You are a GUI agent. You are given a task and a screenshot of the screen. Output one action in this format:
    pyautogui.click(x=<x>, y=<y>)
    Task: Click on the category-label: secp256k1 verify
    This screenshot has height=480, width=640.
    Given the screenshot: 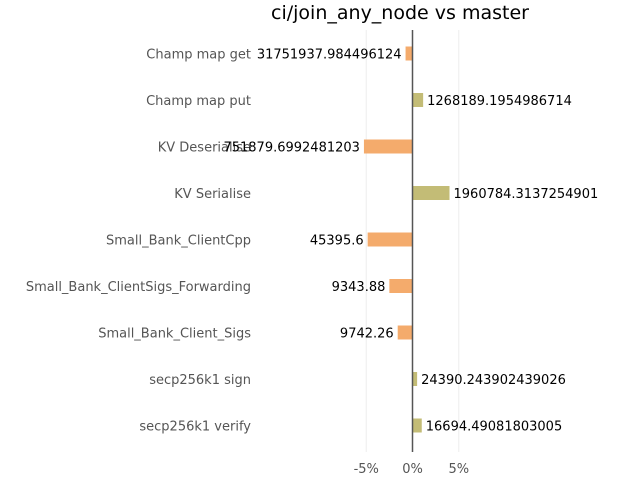 What is the action you would take?
    pyautogui.click(x=195, y=427)
    